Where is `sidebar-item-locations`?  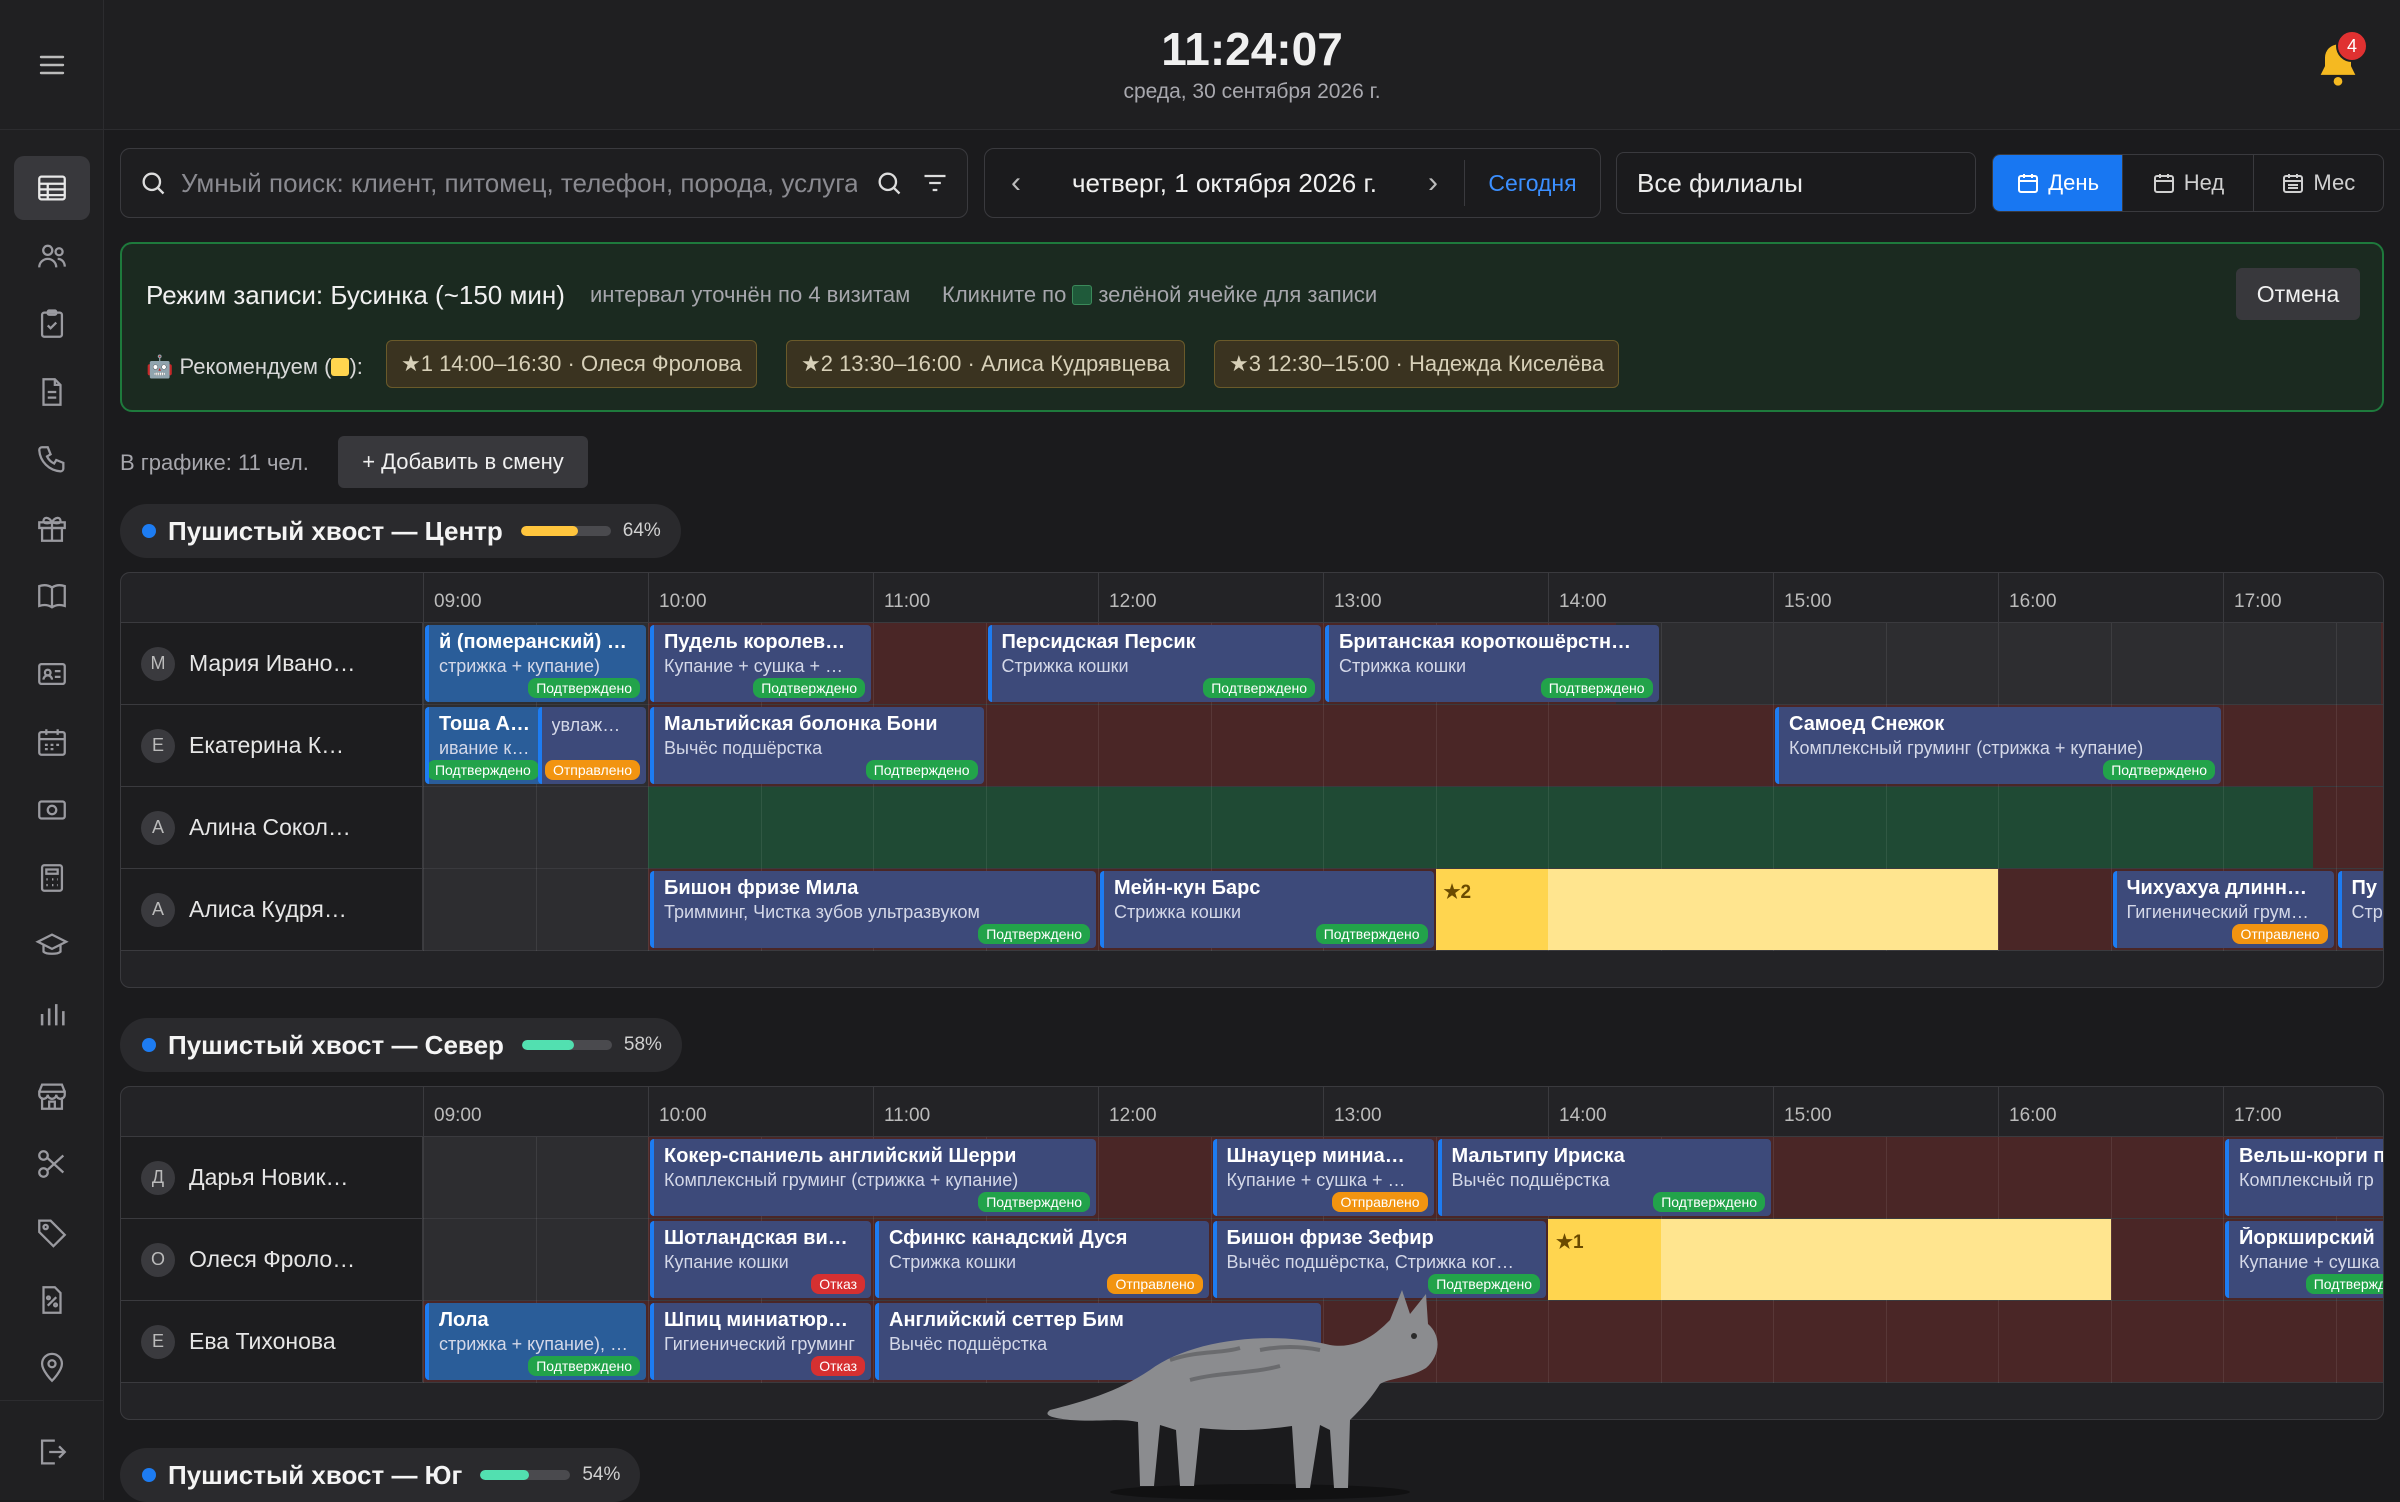
sidebar-item-locations is located at coordinates (52, 1368).